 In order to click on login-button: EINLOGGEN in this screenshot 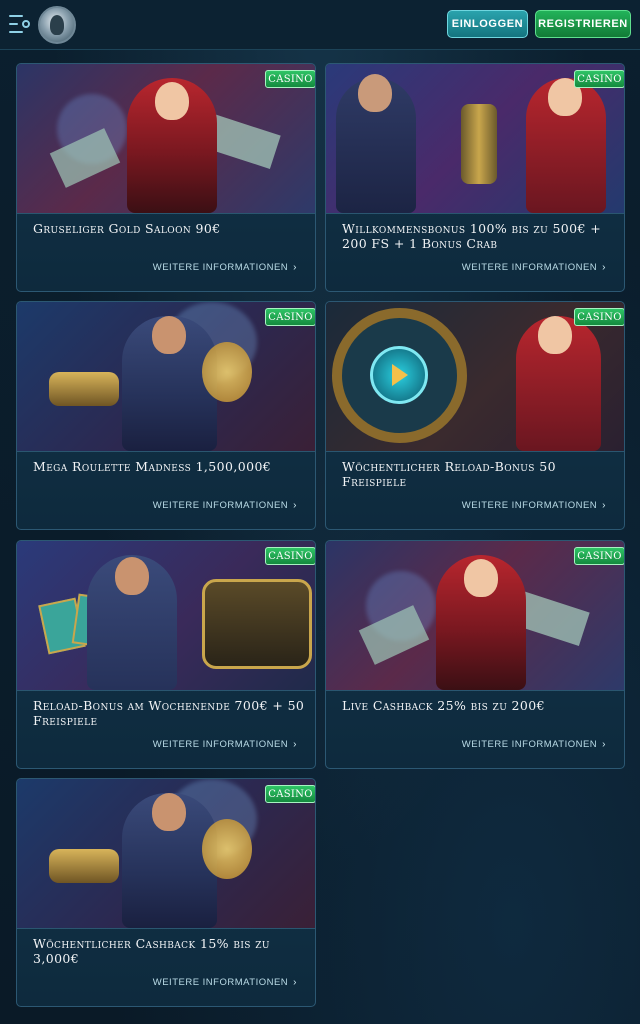, I will do `click(487, 24)`.